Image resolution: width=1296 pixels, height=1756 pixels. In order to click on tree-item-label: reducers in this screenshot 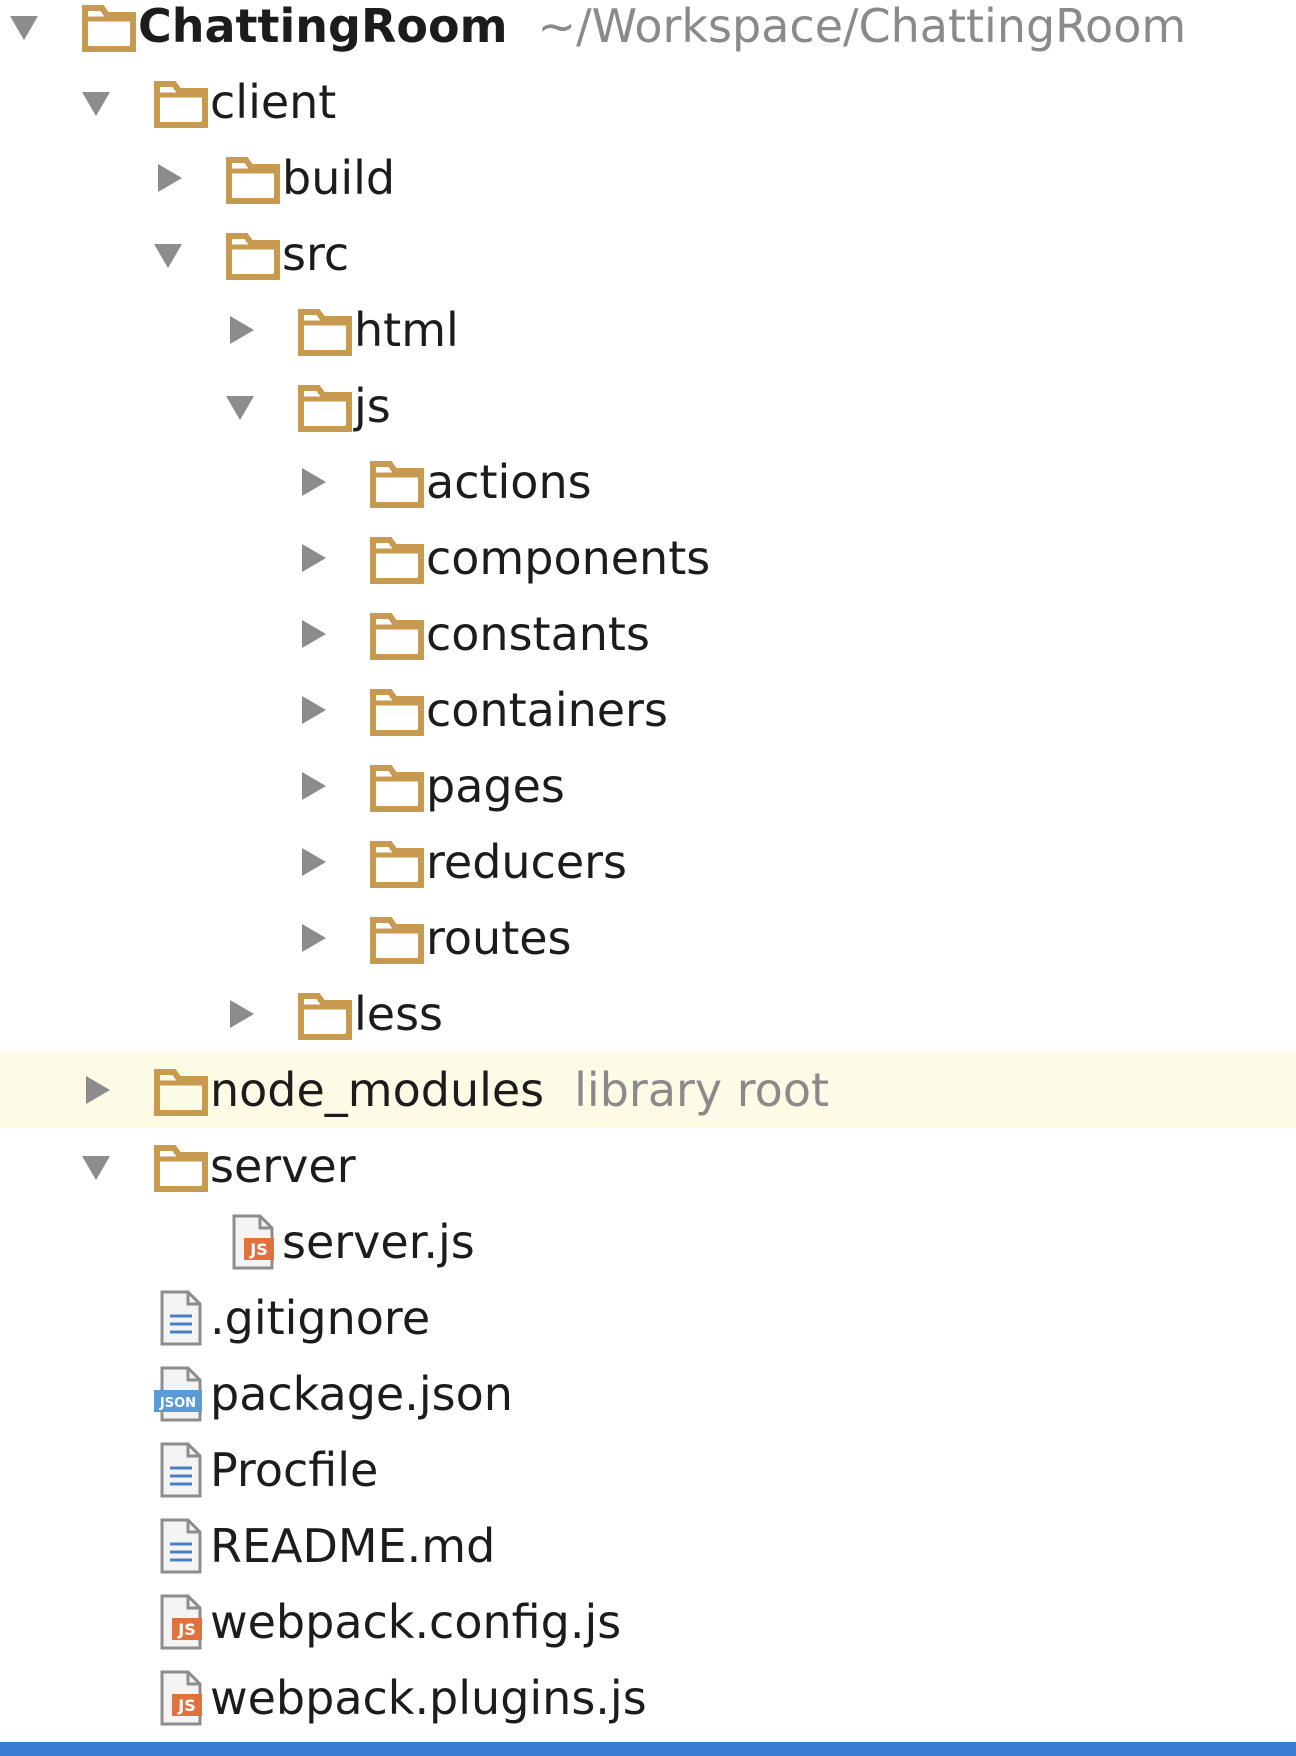, I will do `click(527, 862)`.